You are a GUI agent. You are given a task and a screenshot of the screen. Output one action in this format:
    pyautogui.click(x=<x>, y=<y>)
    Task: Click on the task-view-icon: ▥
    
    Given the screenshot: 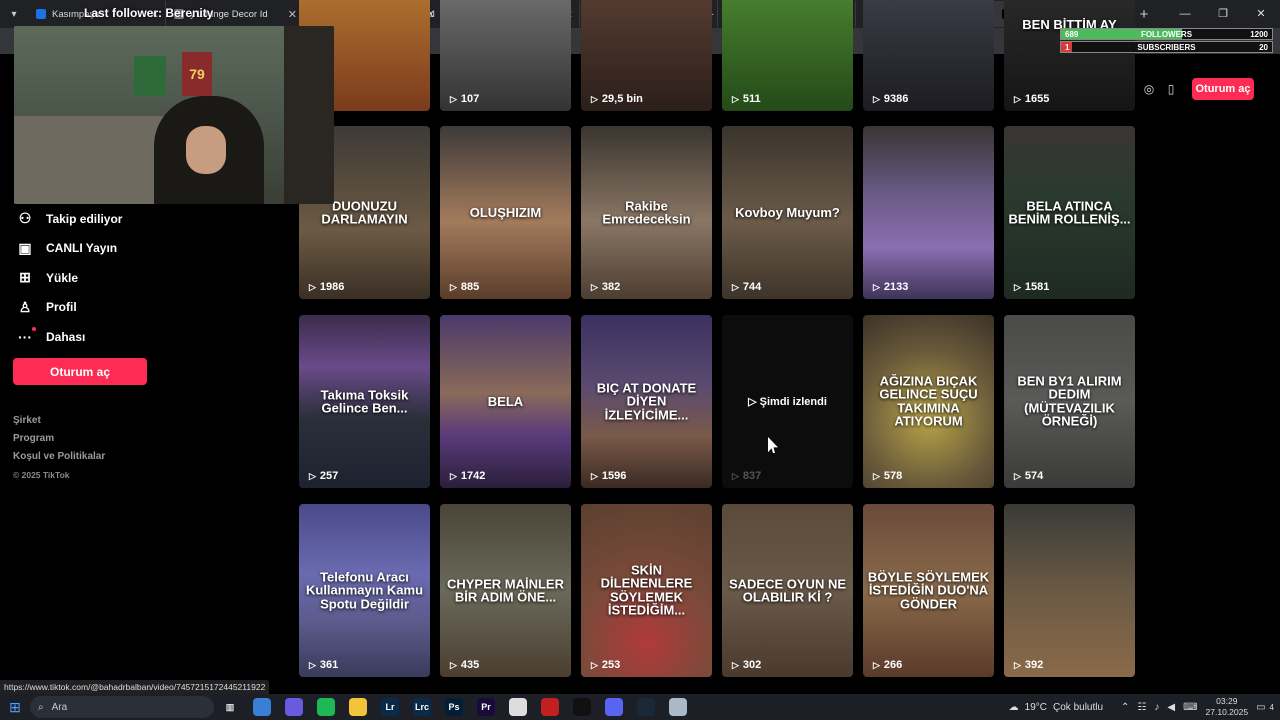 What is the action you would take?
    pyautogui.click(x=230, y=707)
    